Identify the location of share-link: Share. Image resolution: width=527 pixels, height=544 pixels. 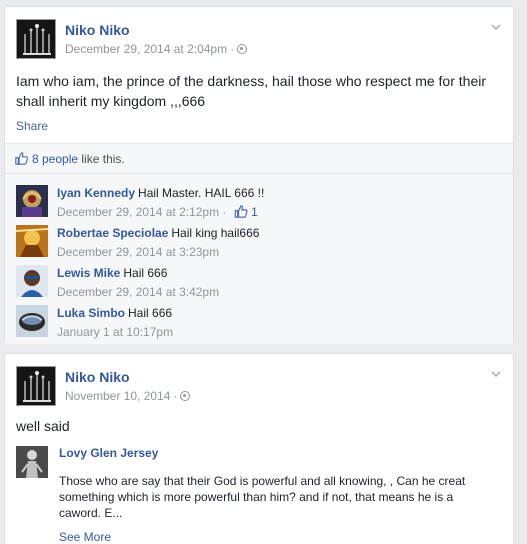
(32, 126).